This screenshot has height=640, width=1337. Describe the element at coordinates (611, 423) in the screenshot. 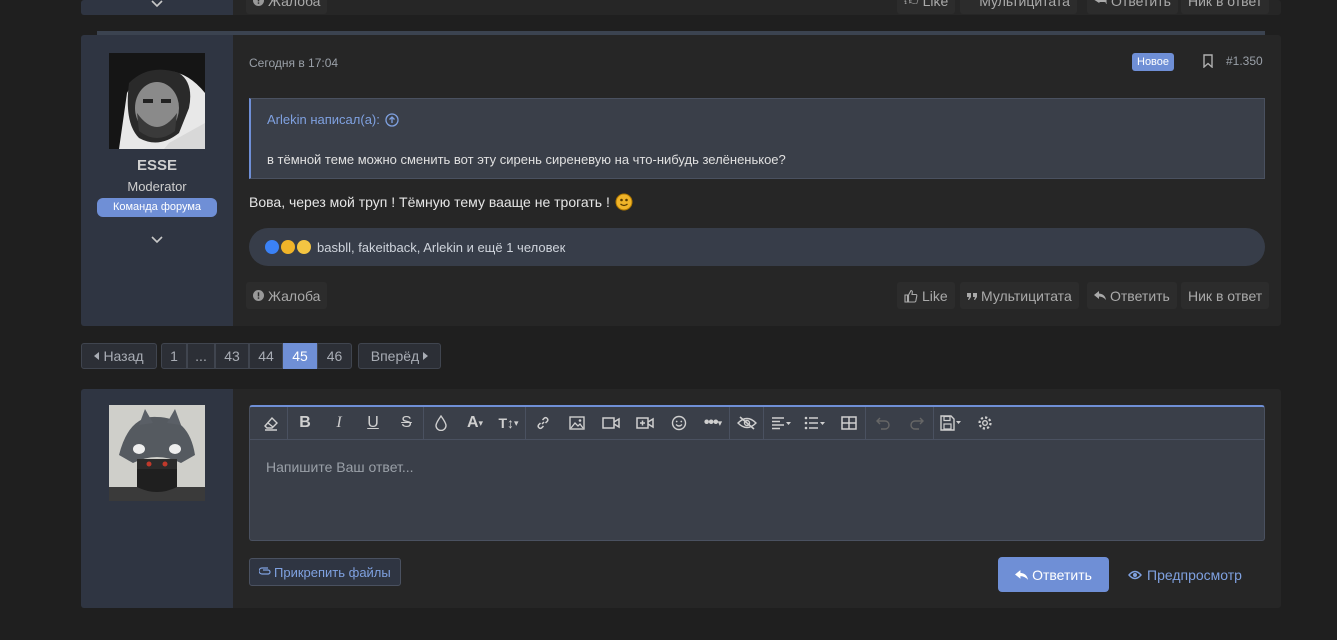

I see `video-icon` at that location.